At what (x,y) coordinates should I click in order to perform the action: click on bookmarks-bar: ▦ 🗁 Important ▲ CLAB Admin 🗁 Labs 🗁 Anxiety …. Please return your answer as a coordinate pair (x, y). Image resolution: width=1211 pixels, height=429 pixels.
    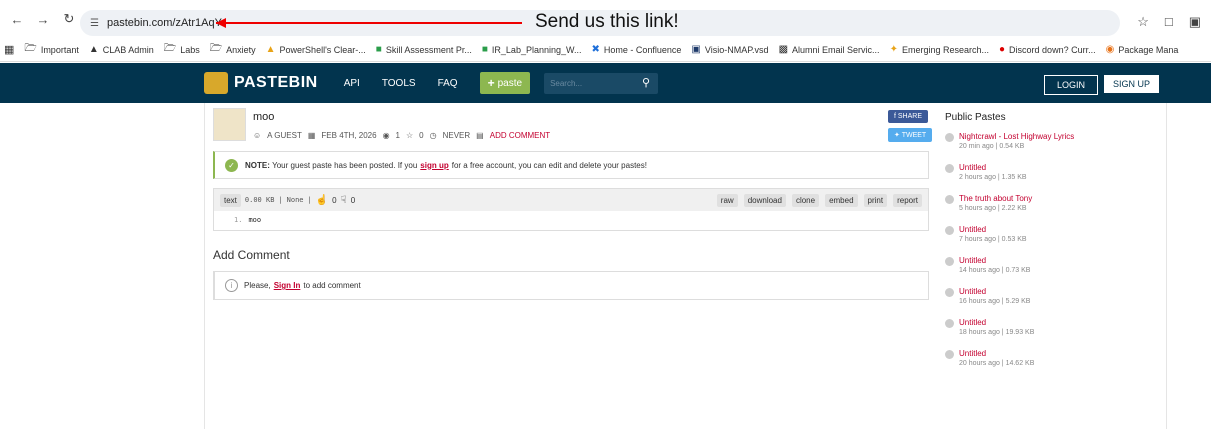
    Looking at the image, I should click on (605, 50).